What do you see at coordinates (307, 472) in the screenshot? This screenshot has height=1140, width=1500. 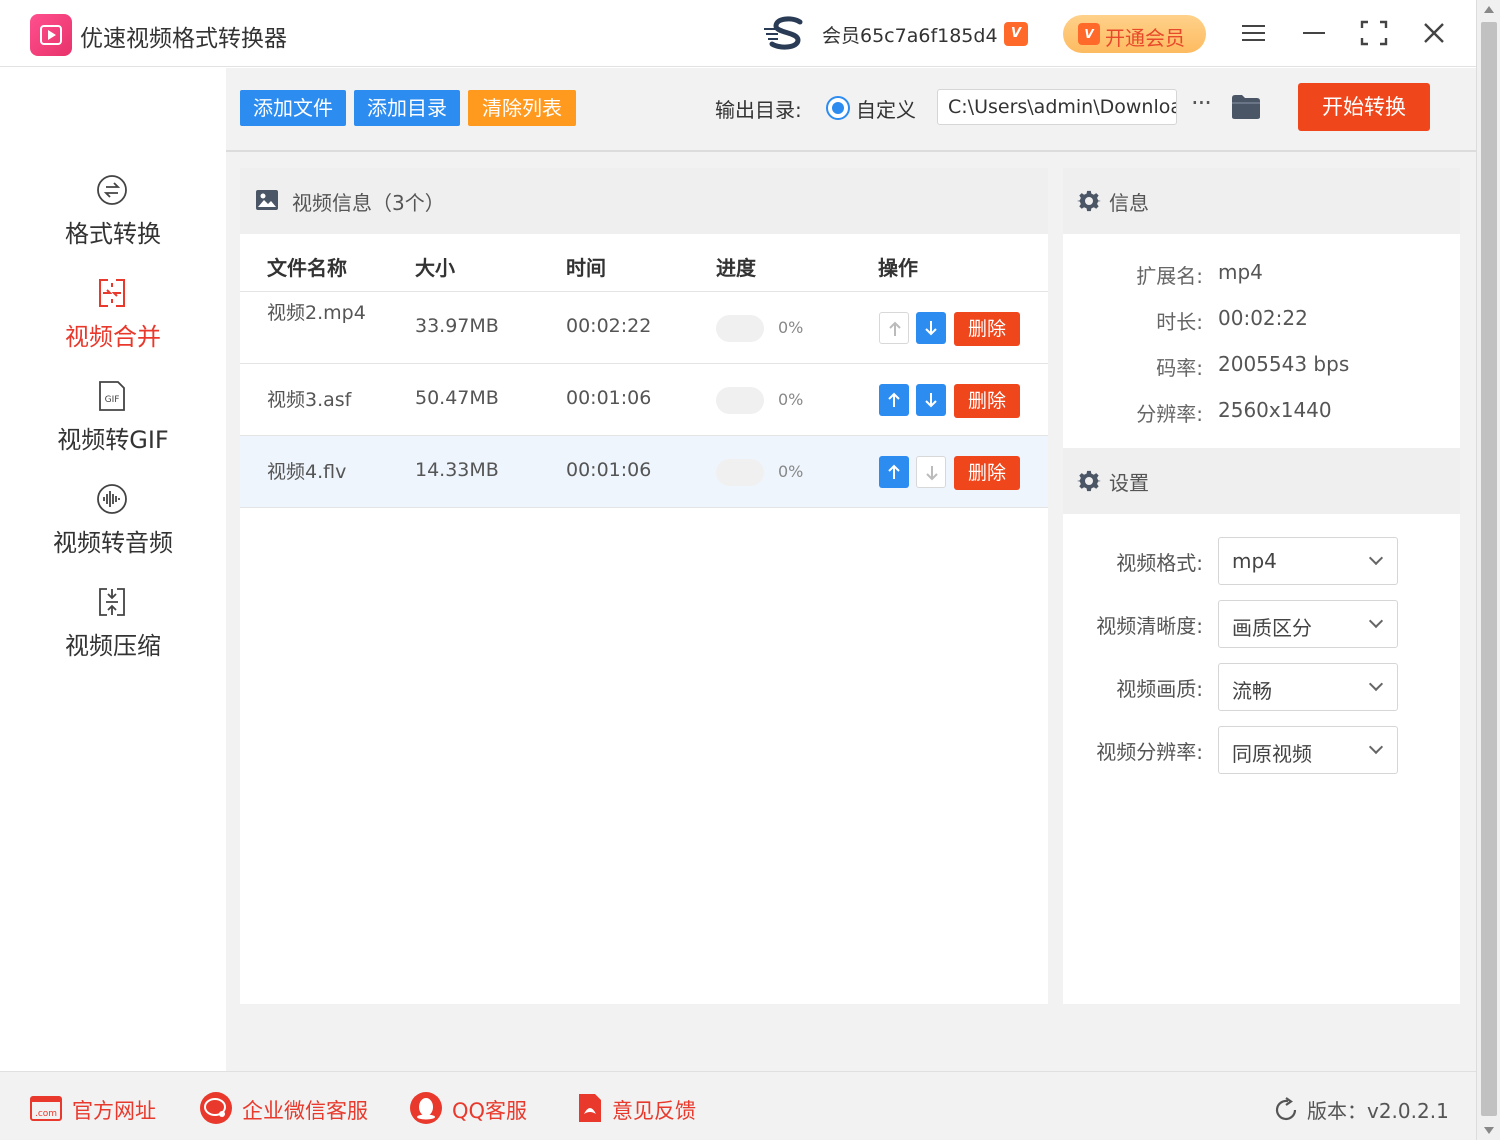 I see `file-name: 视频4.flv` at bounding box center [307, 472].